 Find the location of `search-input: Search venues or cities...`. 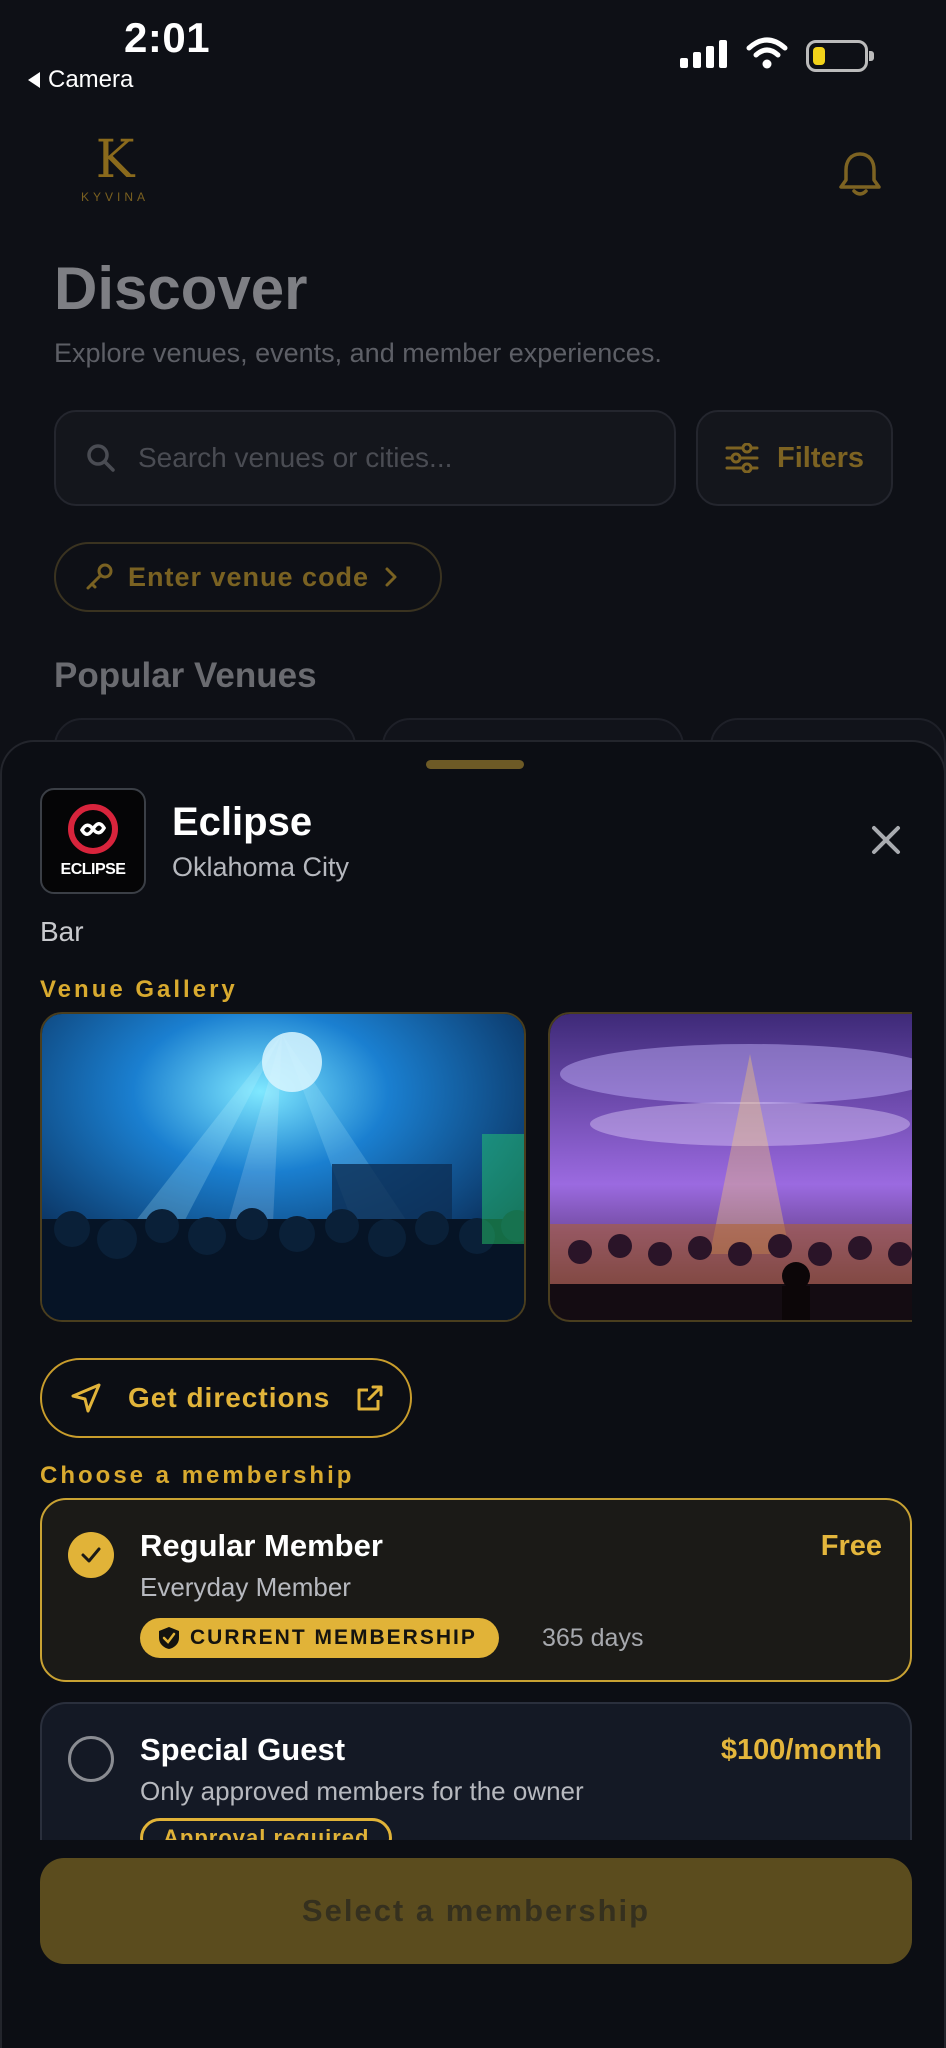

search-input: Search venues or cities... is located at coordinates (365, 458).